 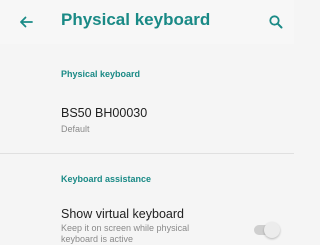 I want to click on page-title: Physical keyboard, so click(x=136, y=19).